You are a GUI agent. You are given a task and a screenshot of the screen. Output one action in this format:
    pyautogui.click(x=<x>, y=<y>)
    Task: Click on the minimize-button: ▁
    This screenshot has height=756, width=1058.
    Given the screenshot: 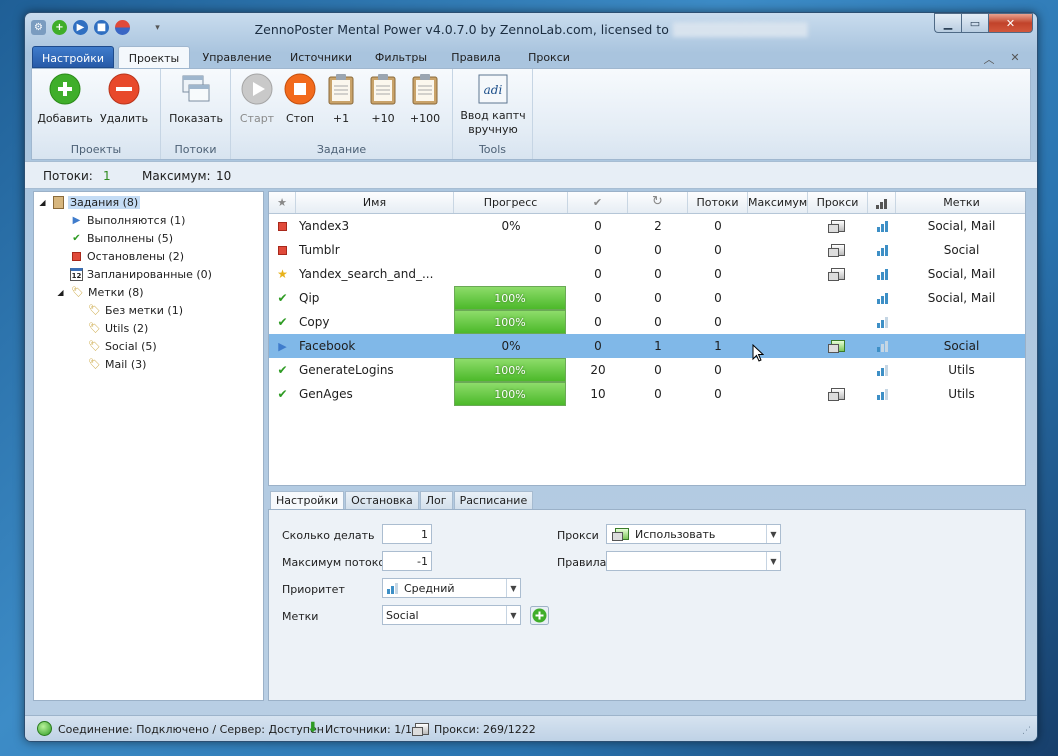 What is the action you would take?
    pyautogui.click(x=947, y=23)
    